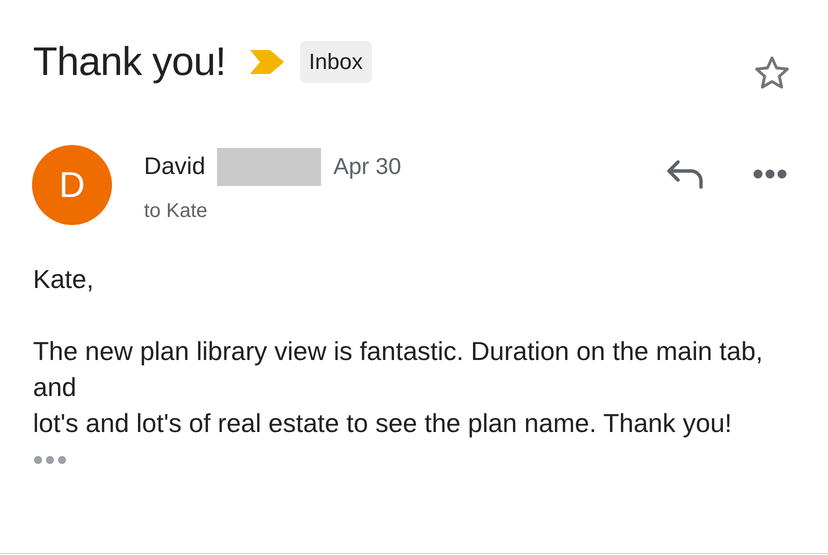  What do you see at coordinates (367, 166) in the screenshot?
I see `email-date: Apr 30` at bounding box center [367, 166].